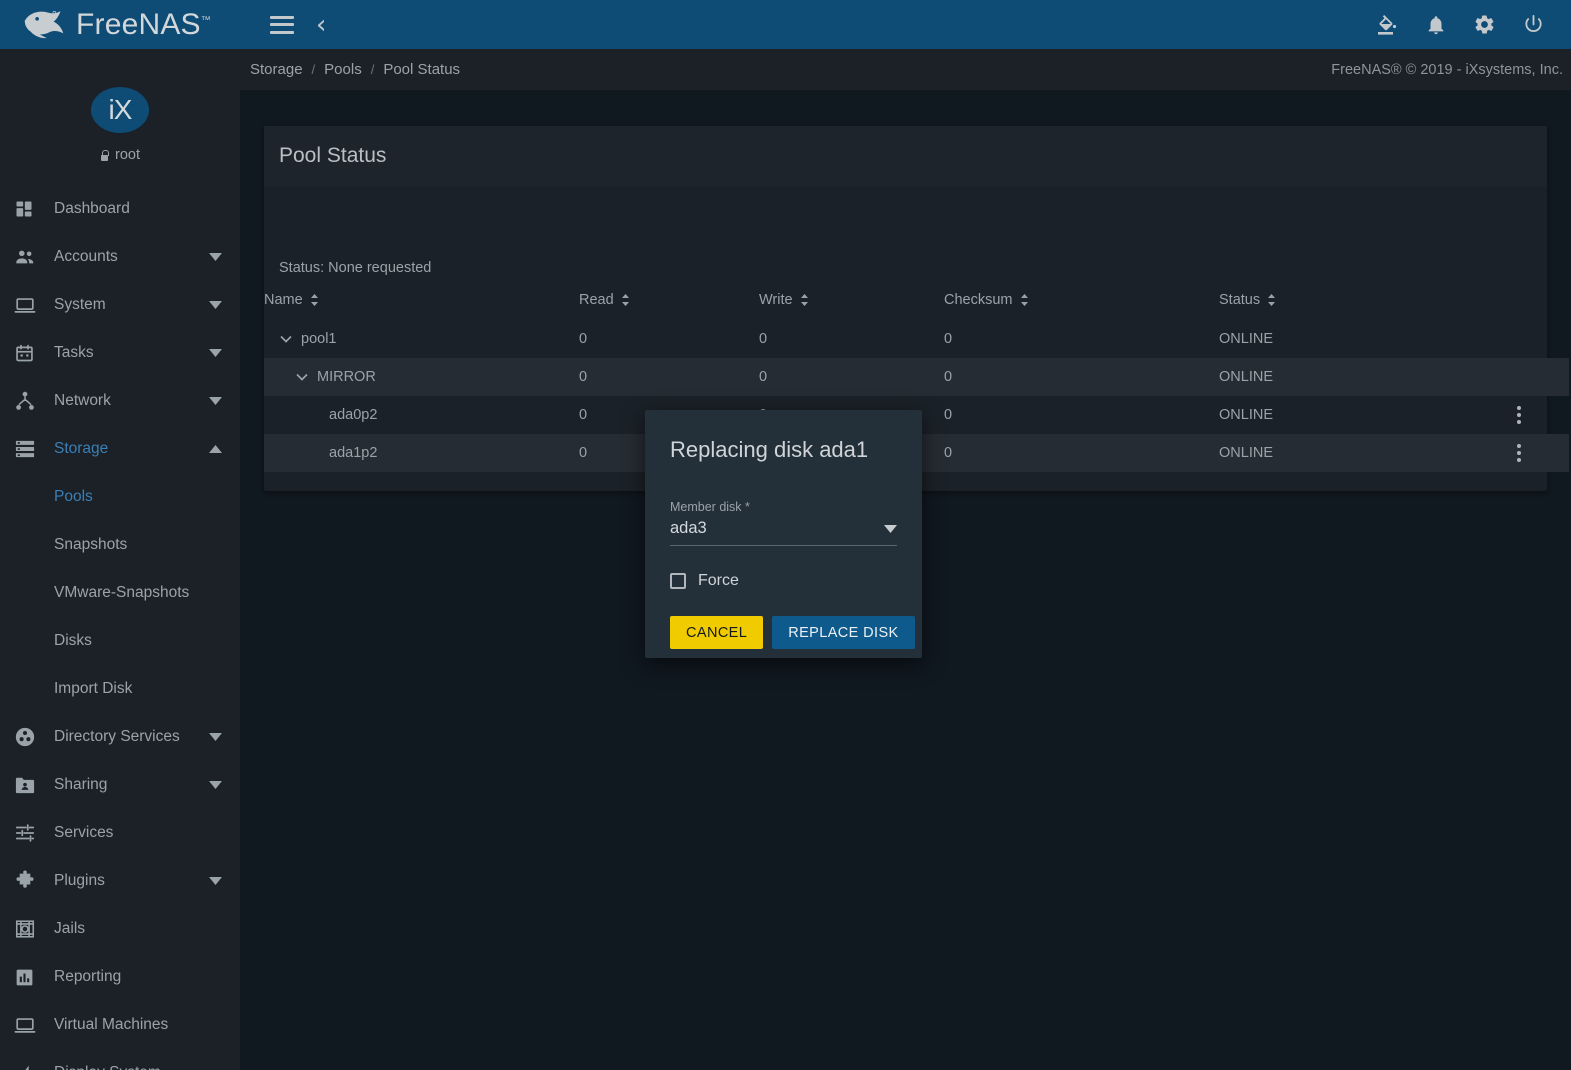 This screenshot has height=1070, width=1571. I want to click on sidebar-item-label: Services, so click(84, 832).